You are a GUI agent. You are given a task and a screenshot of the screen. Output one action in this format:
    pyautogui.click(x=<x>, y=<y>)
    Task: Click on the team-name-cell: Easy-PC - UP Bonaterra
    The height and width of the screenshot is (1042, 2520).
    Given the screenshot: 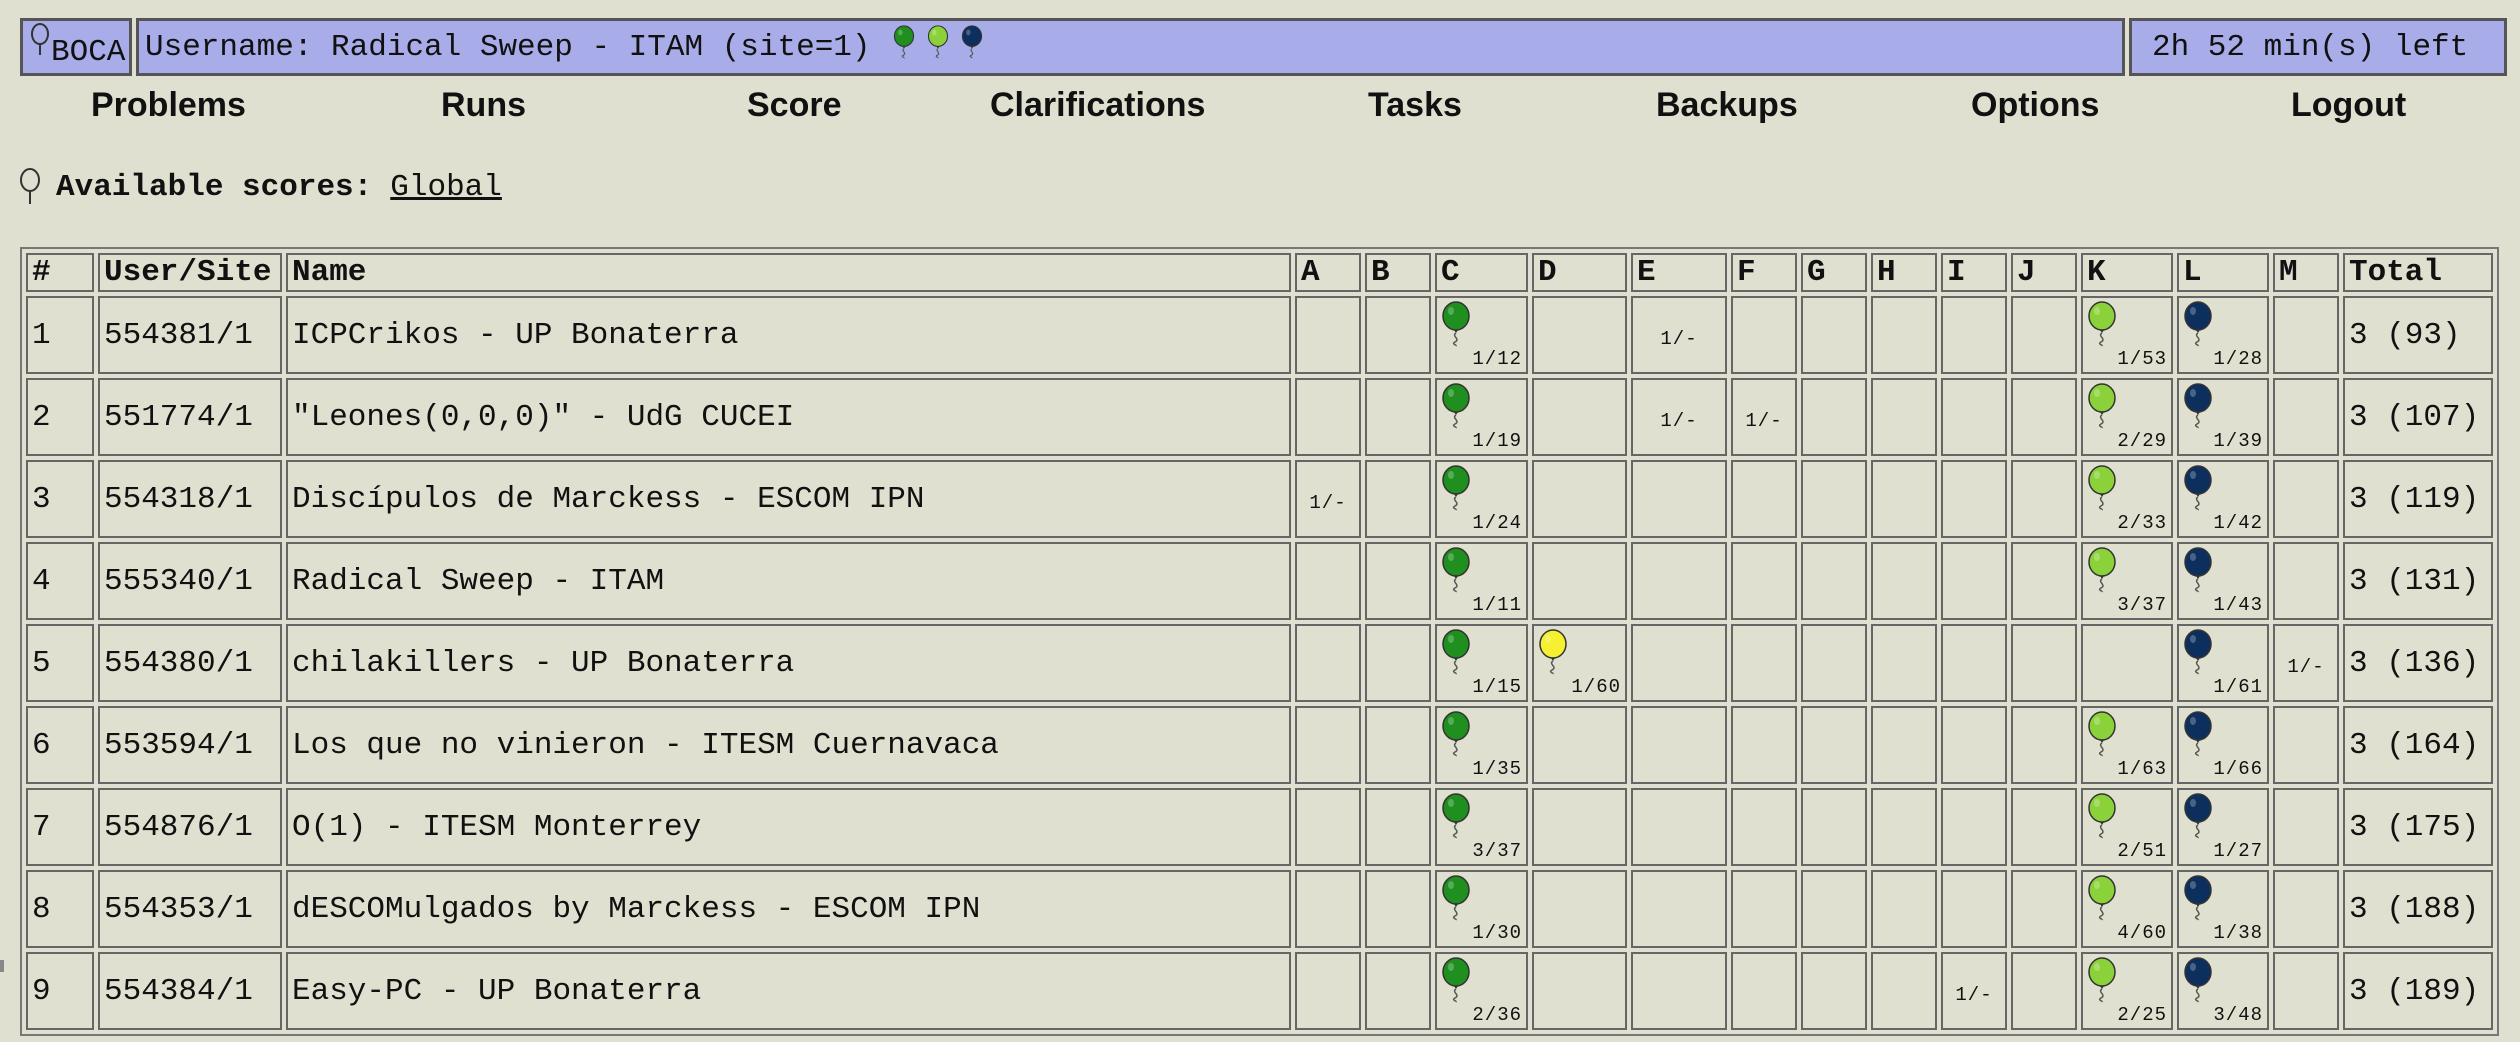 What is the action you would take?
    pyautogui.click(x=788, y=991)
    